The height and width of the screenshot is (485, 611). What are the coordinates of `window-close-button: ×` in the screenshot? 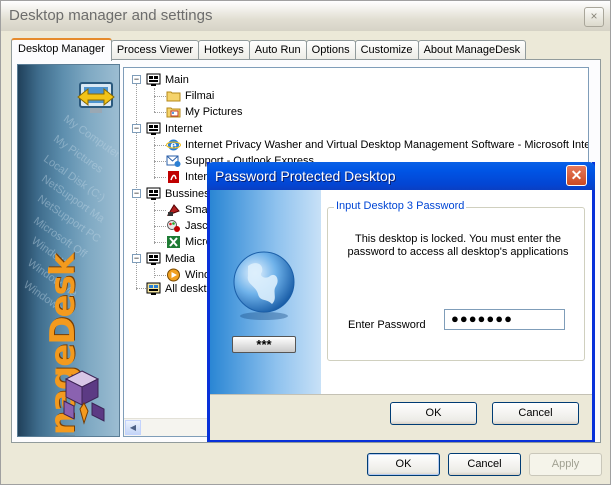 It's located at (594, 17).